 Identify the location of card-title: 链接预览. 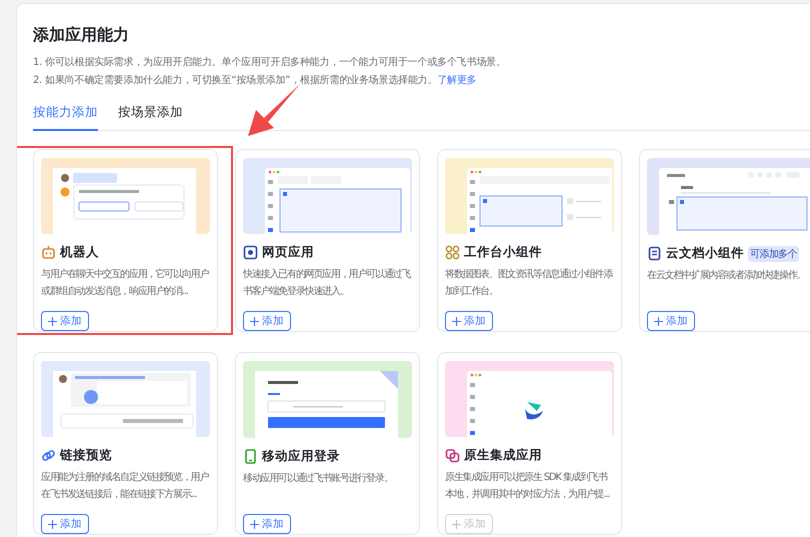
(86, 455).